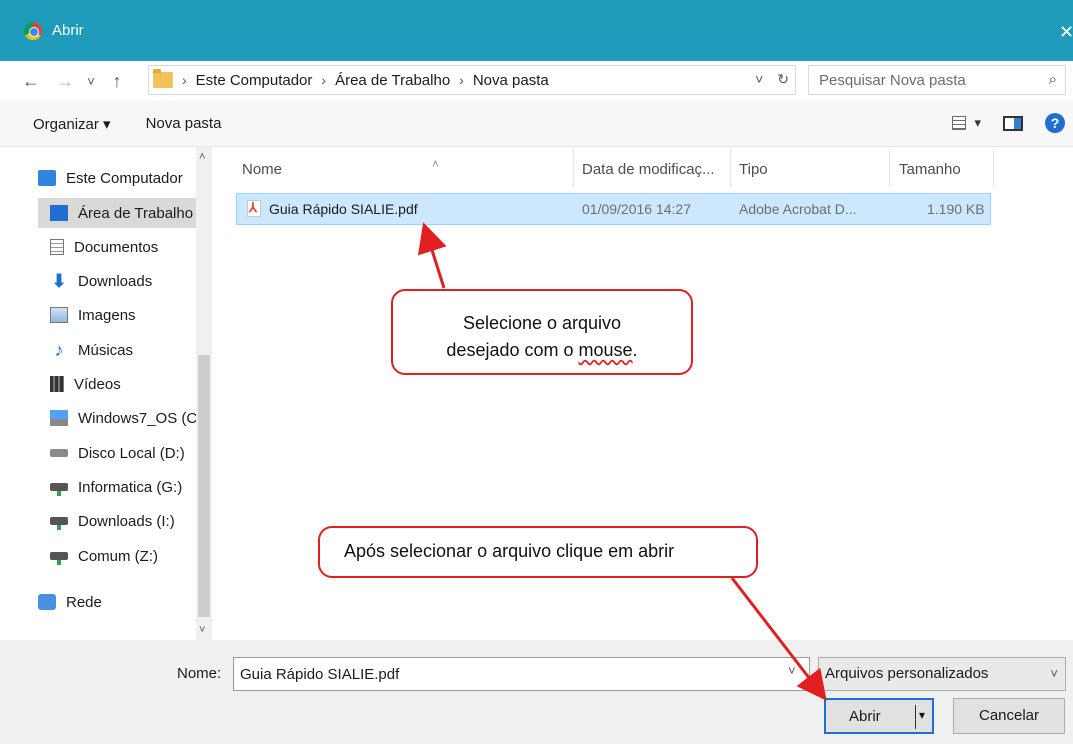  What do you see at coordinates (922, 715) in the screenshot?
I see `open-options-dropdown-icon: ▾` at bounding box center [922, 715].